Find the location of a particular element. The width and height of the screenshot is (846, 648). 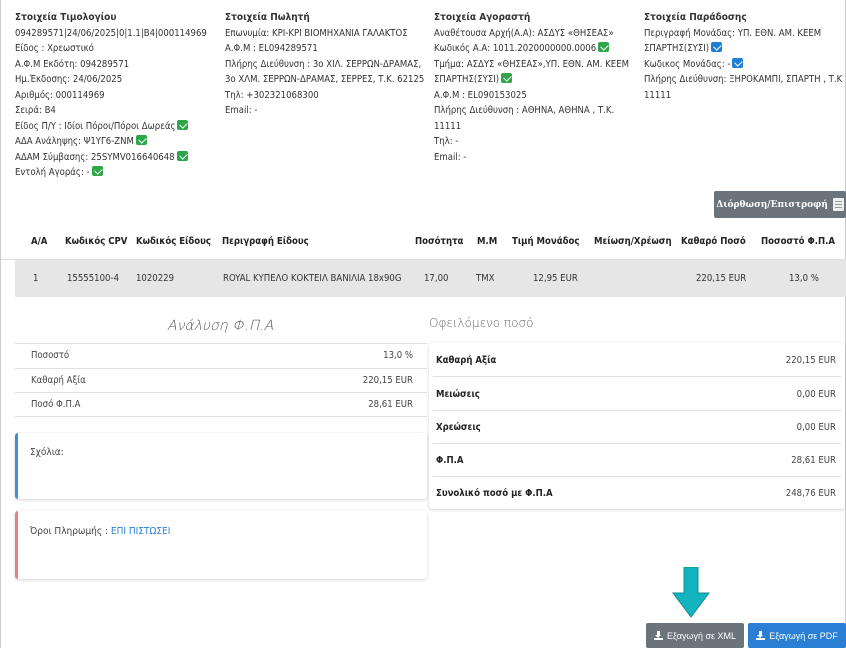

owed-vat-value: 28,61 EUR is located at coordinates (813, 460).